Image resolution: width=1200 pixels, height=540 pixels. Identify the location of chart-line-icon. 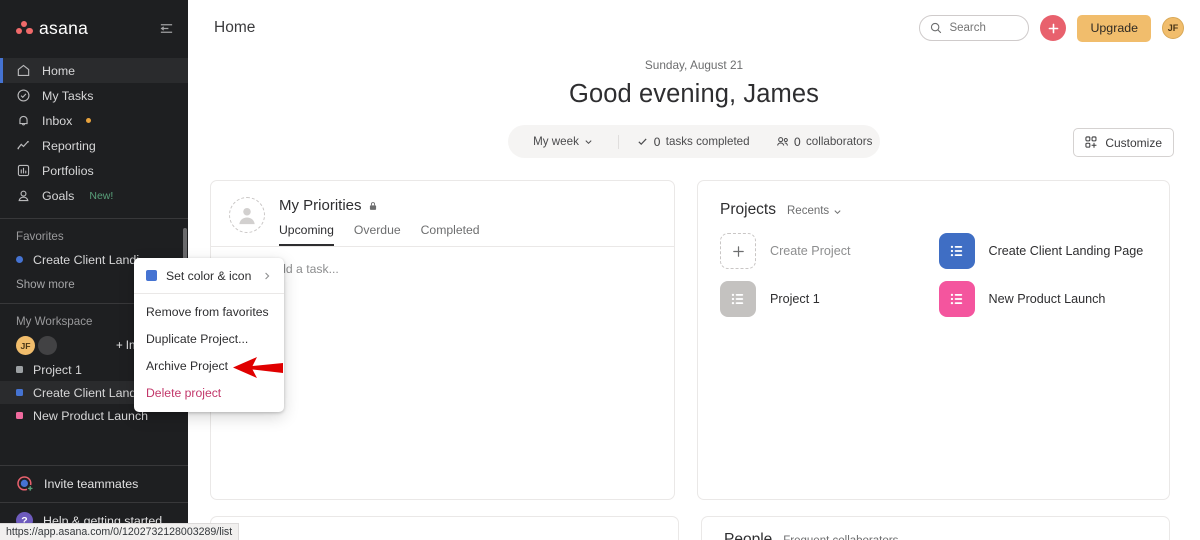
(23, 145).